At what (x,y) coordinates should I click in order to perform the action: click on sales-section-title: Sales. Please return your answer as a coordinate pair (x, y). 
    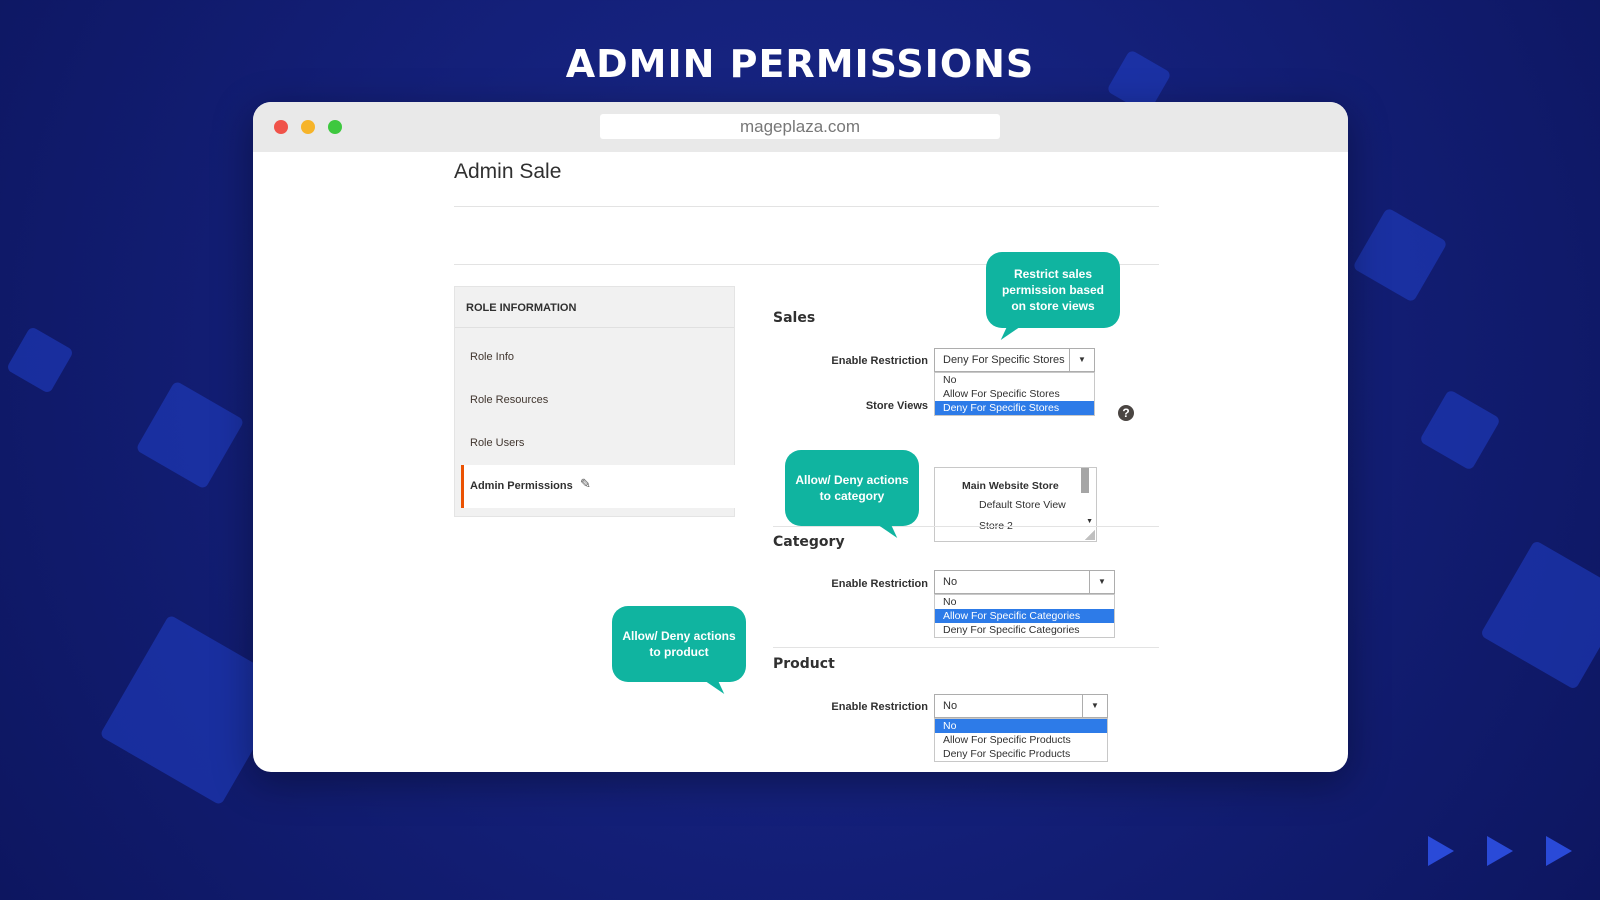
    Looking at the image, I should click on (794, 318).